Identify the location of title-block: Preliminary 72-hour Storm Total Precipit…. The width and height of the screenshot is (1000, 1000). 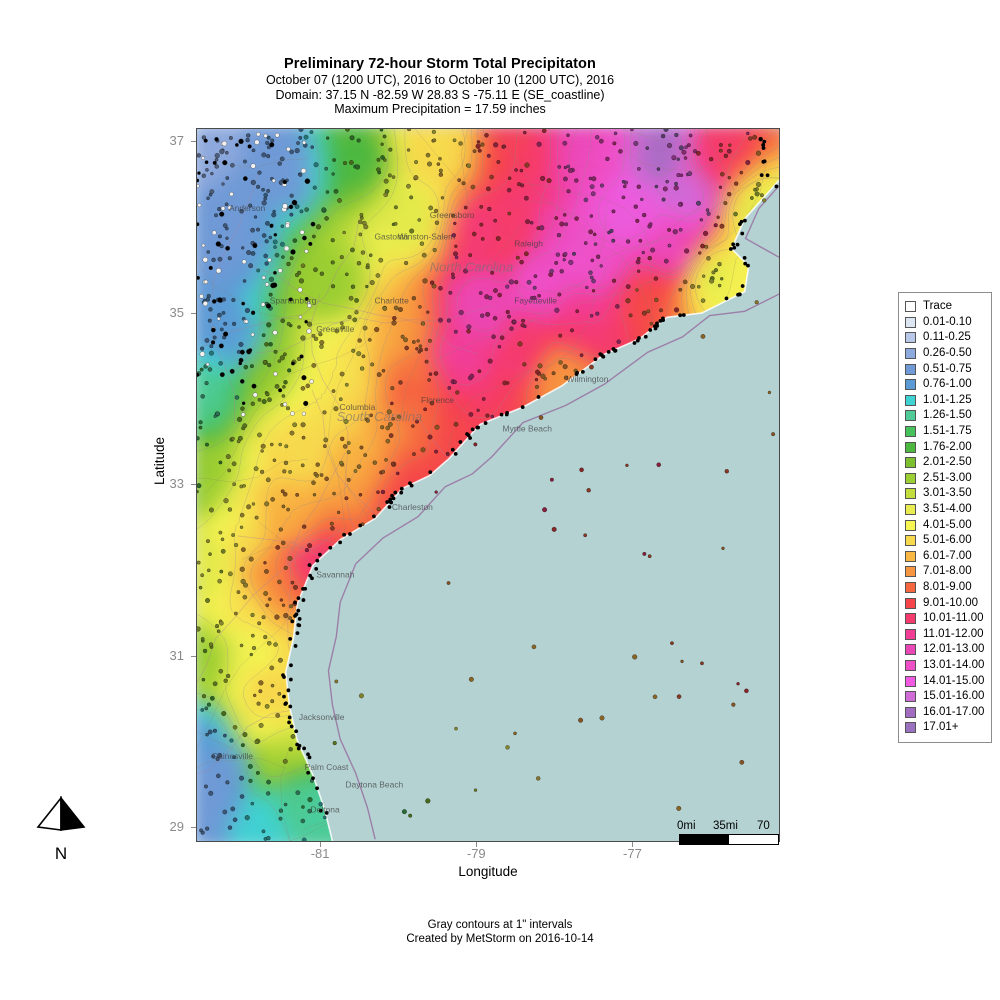
(440, 86).